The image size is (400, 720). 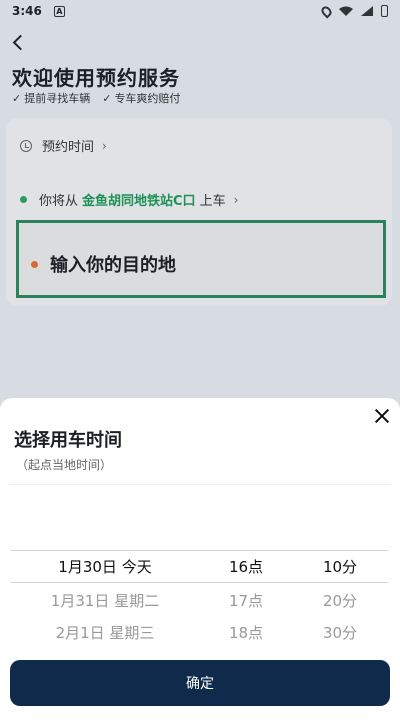 What do you see at coordinates (105, 600) in the screenshot?
I see `date-option: 1月31日 星期二` at bounding box center [105, 600].